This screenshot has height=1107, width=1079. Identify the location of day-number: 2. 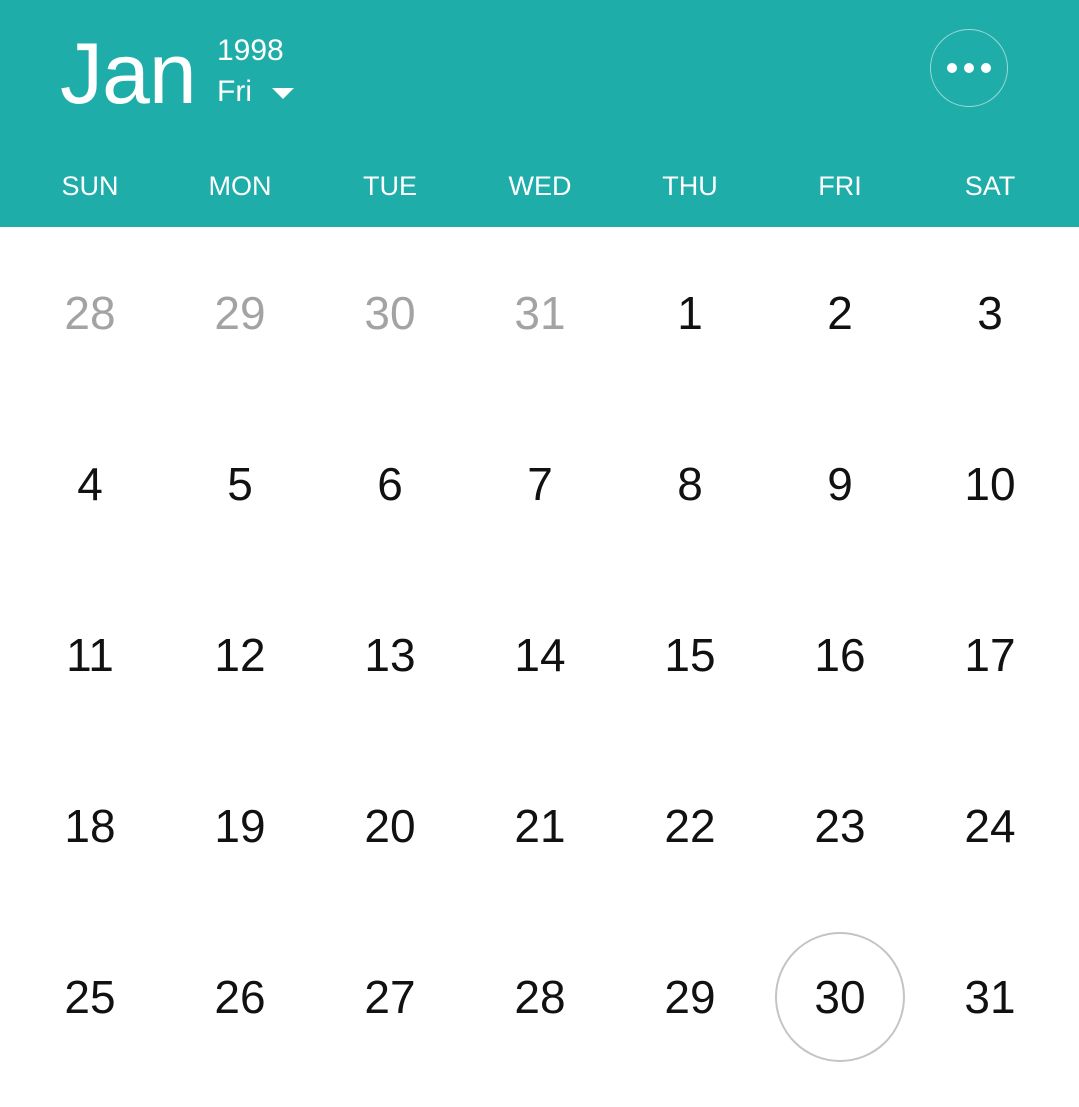
(840, 312).